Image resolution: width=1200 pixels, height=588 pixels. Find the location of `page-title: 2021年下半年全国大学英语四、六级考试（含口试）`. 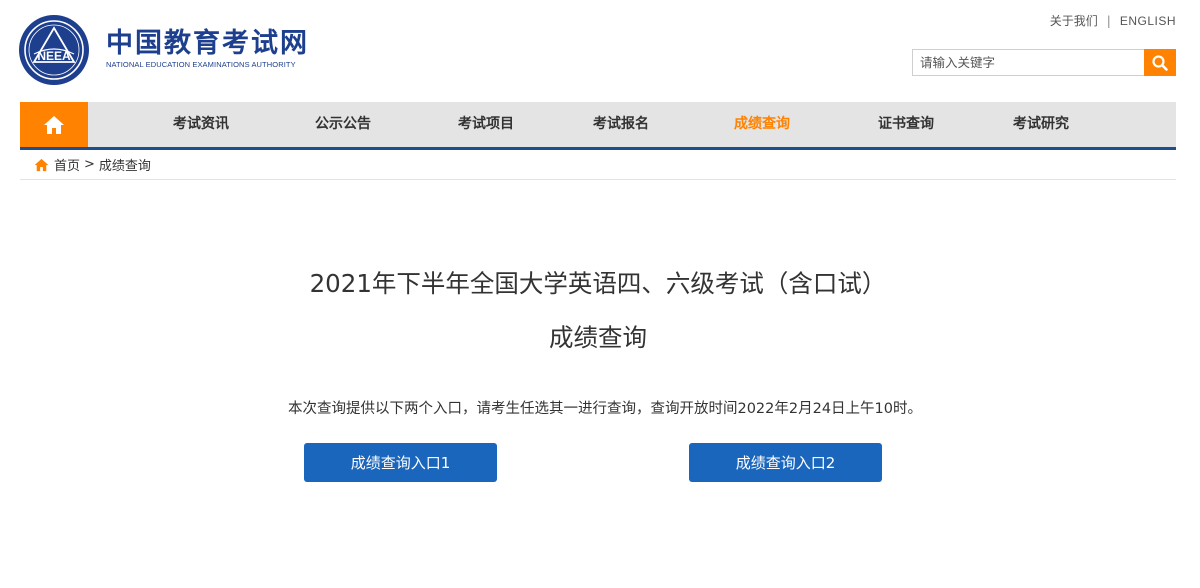

page-title: 2021年下半年全国大学英语四、六级考试（含口试） is located at coordinates (598, 283).